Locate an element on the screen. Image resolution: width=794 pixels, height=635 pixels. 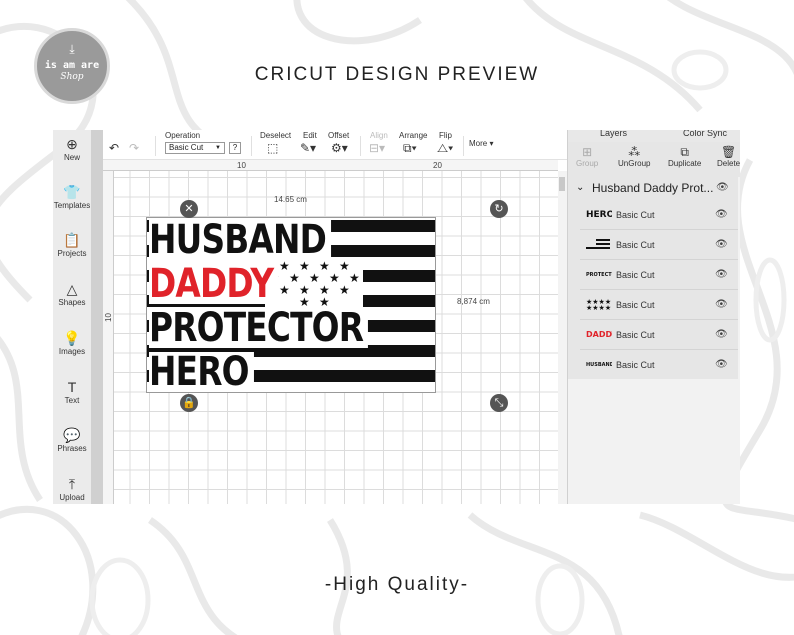
operation-label: Operation is located at coordinates (183, 135).